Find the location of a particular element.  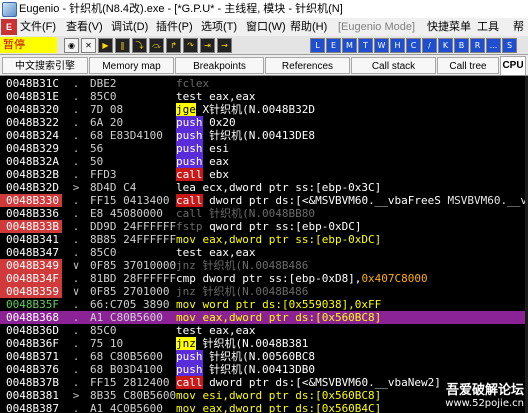

disasm-row: 0048B371. 68 C80B5600 push 针织机(N.00560BC8 is located at coordinates (264, 356).